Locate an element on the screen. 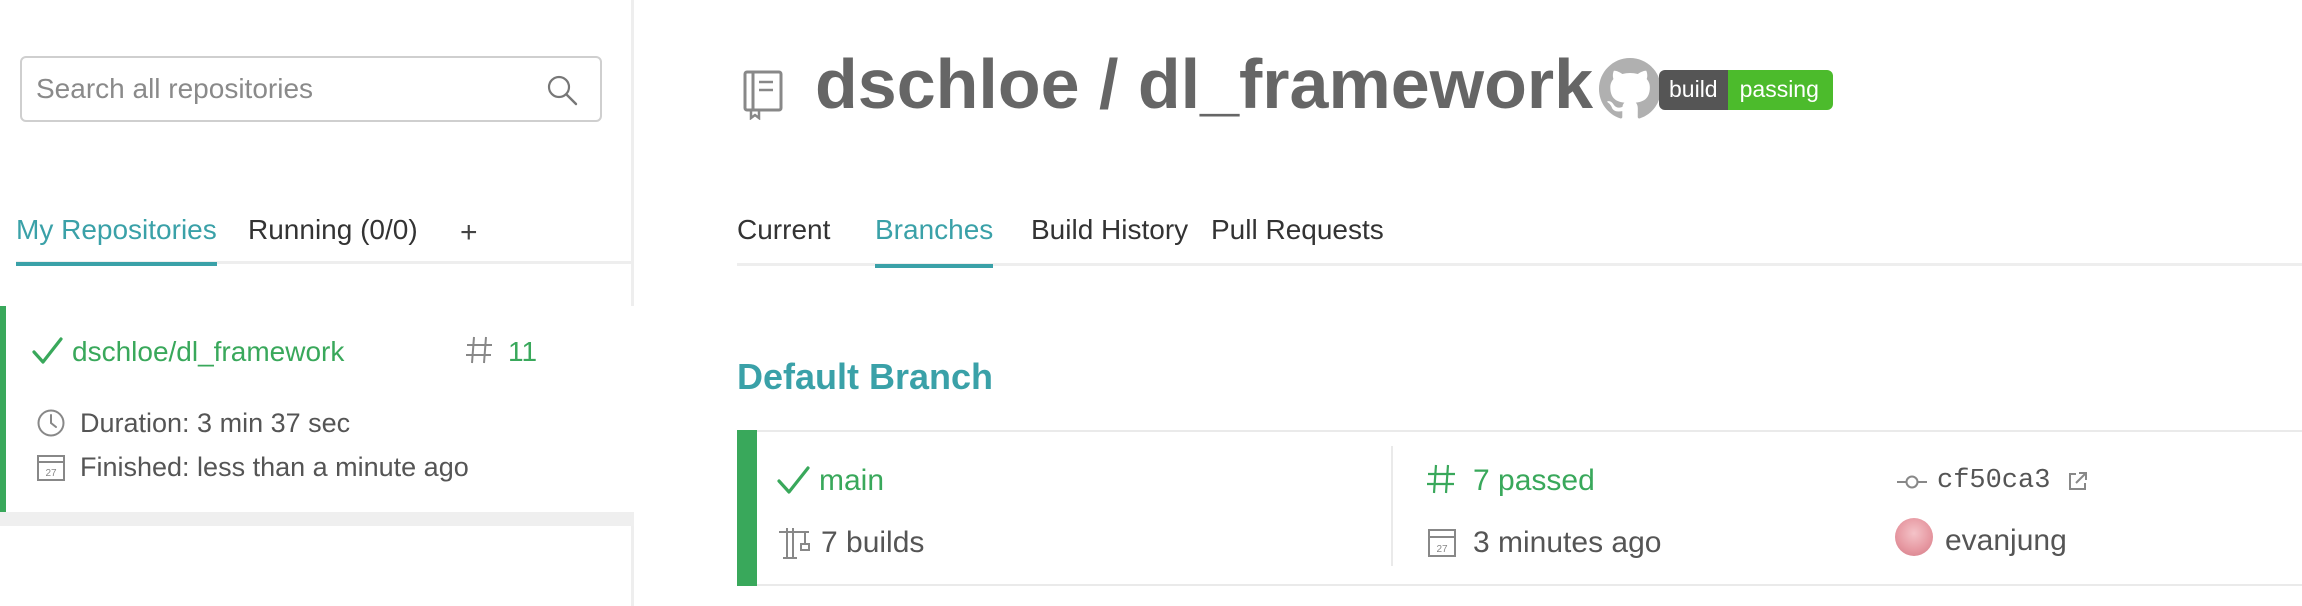 The image size is (2302, 606). external-link-icon is located at coordinates (2078, 481).